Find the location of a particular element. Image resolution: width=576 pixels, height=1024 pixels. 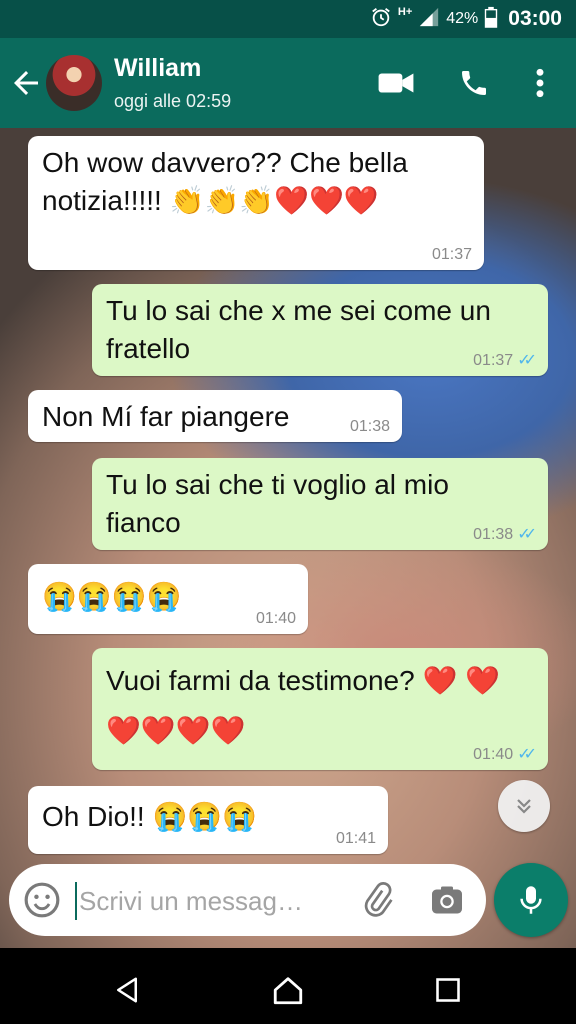

video-call-icon is located at coordinates (396, 83).